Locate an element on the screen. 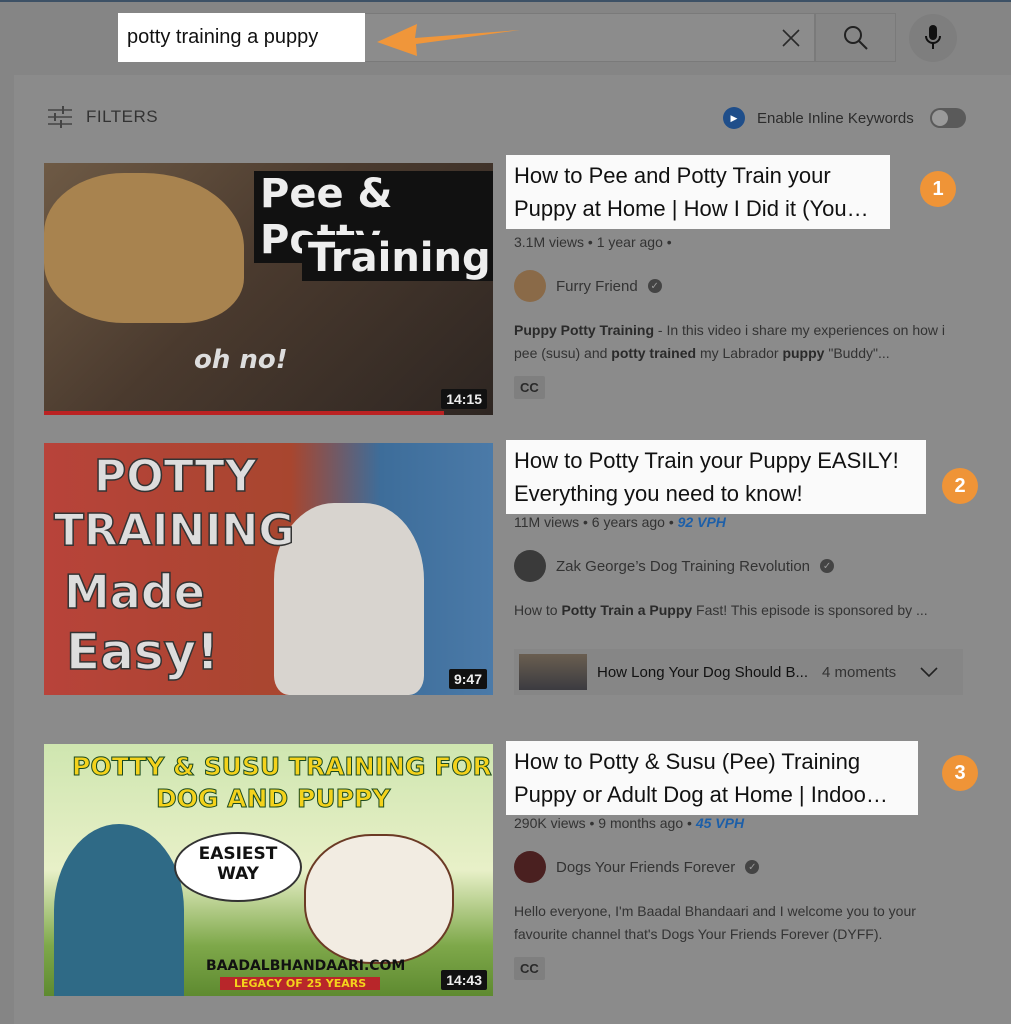 This screenshot has width=1011, height=1024. speech-bubble: EASIEST WAY is located at coordinates (238, 867).